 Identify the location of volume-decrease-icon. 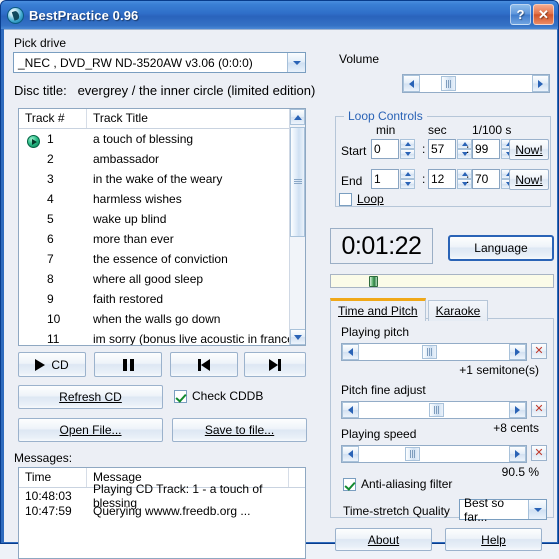
(411, 83).